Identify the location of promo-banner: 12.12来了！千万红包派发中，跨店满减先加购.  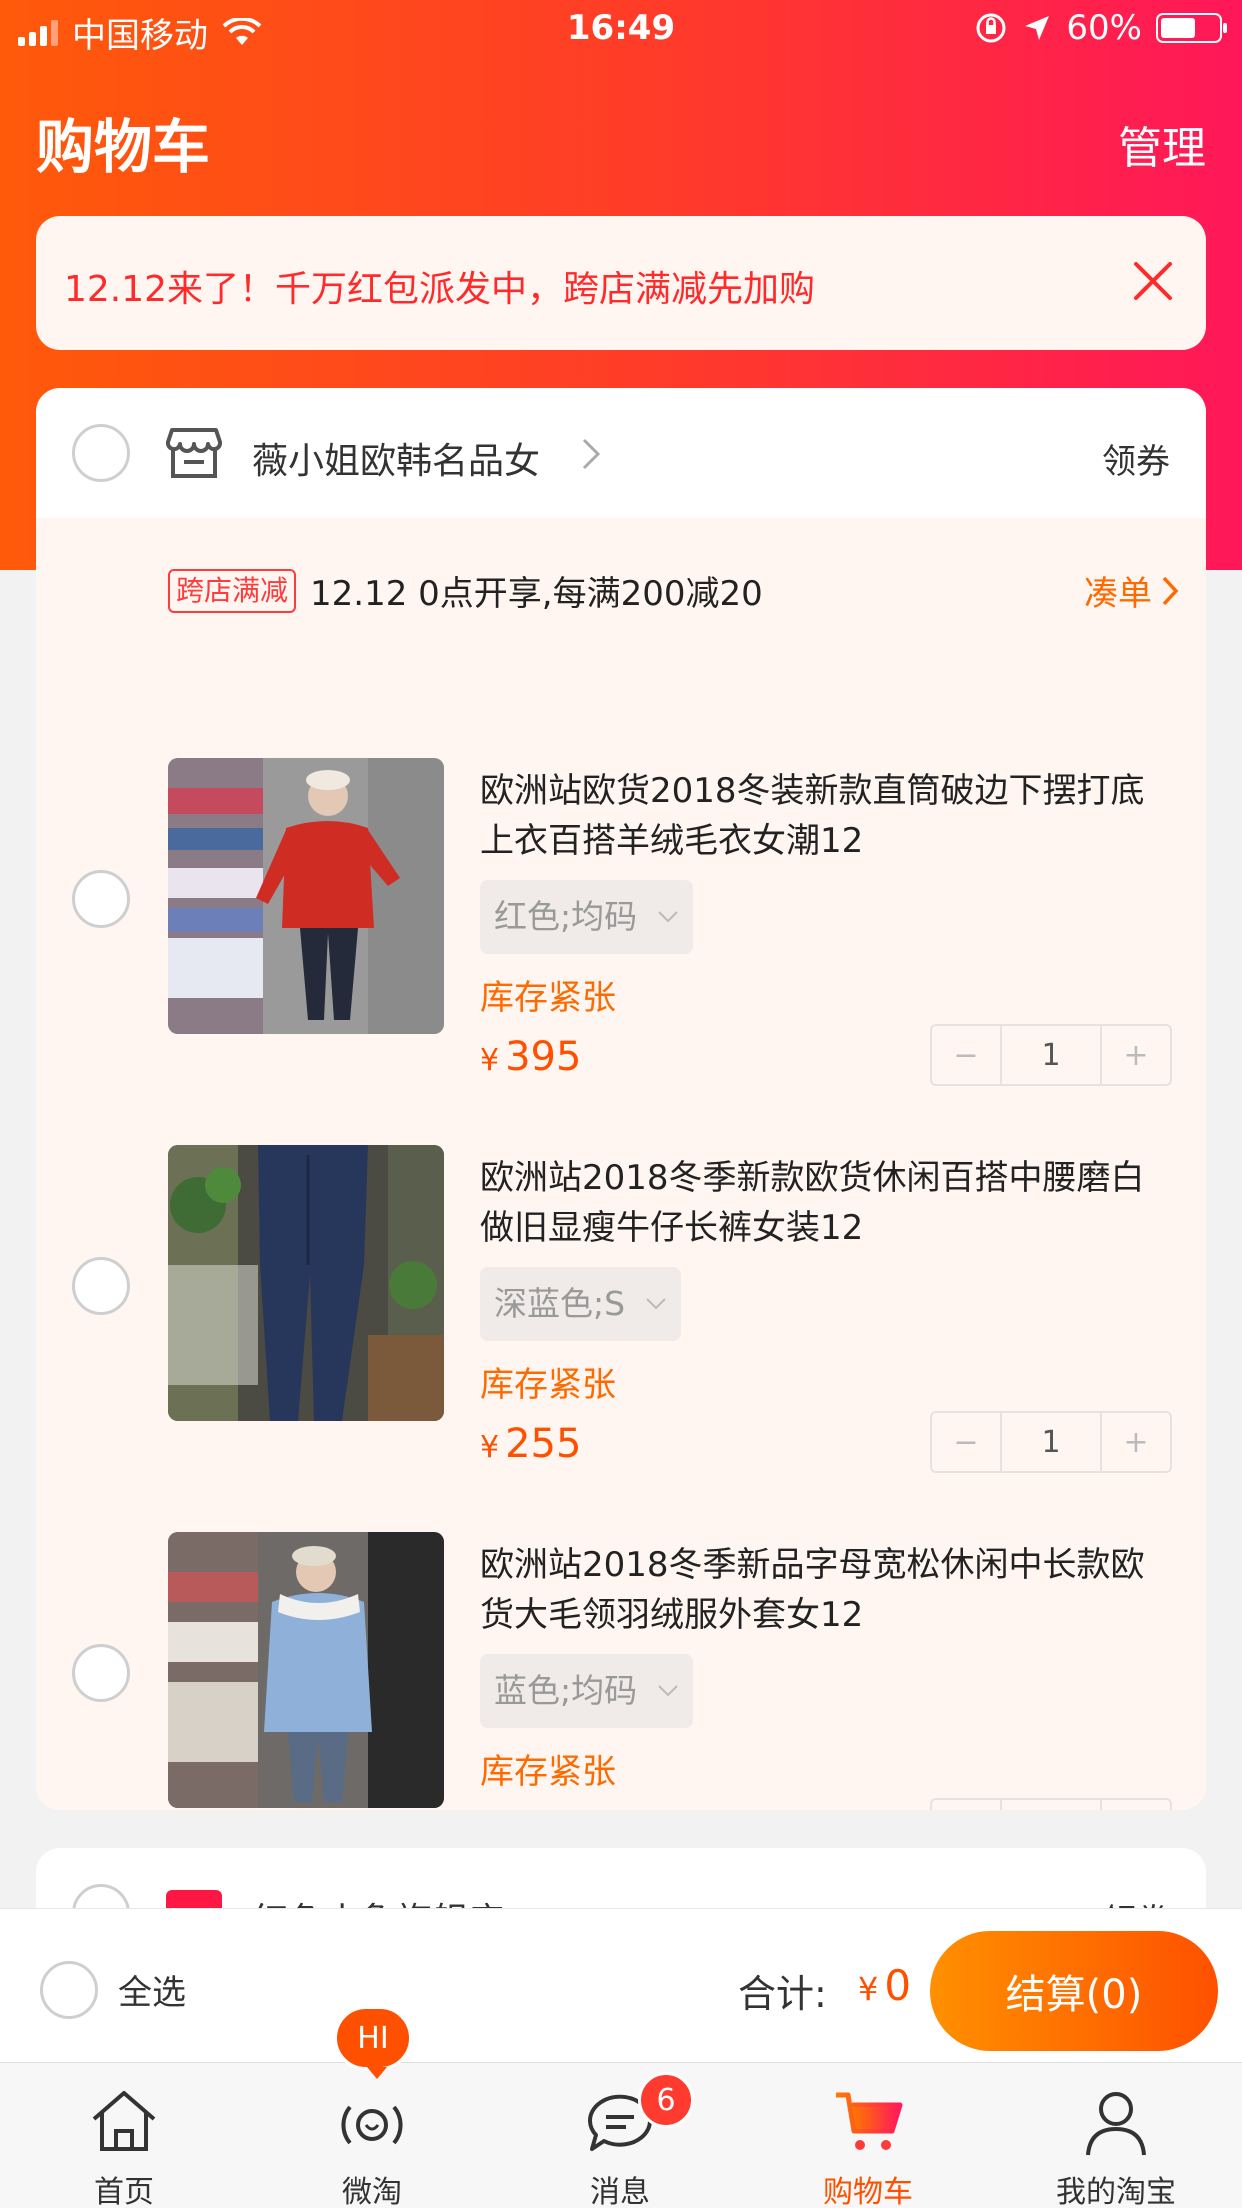
(621, 283).